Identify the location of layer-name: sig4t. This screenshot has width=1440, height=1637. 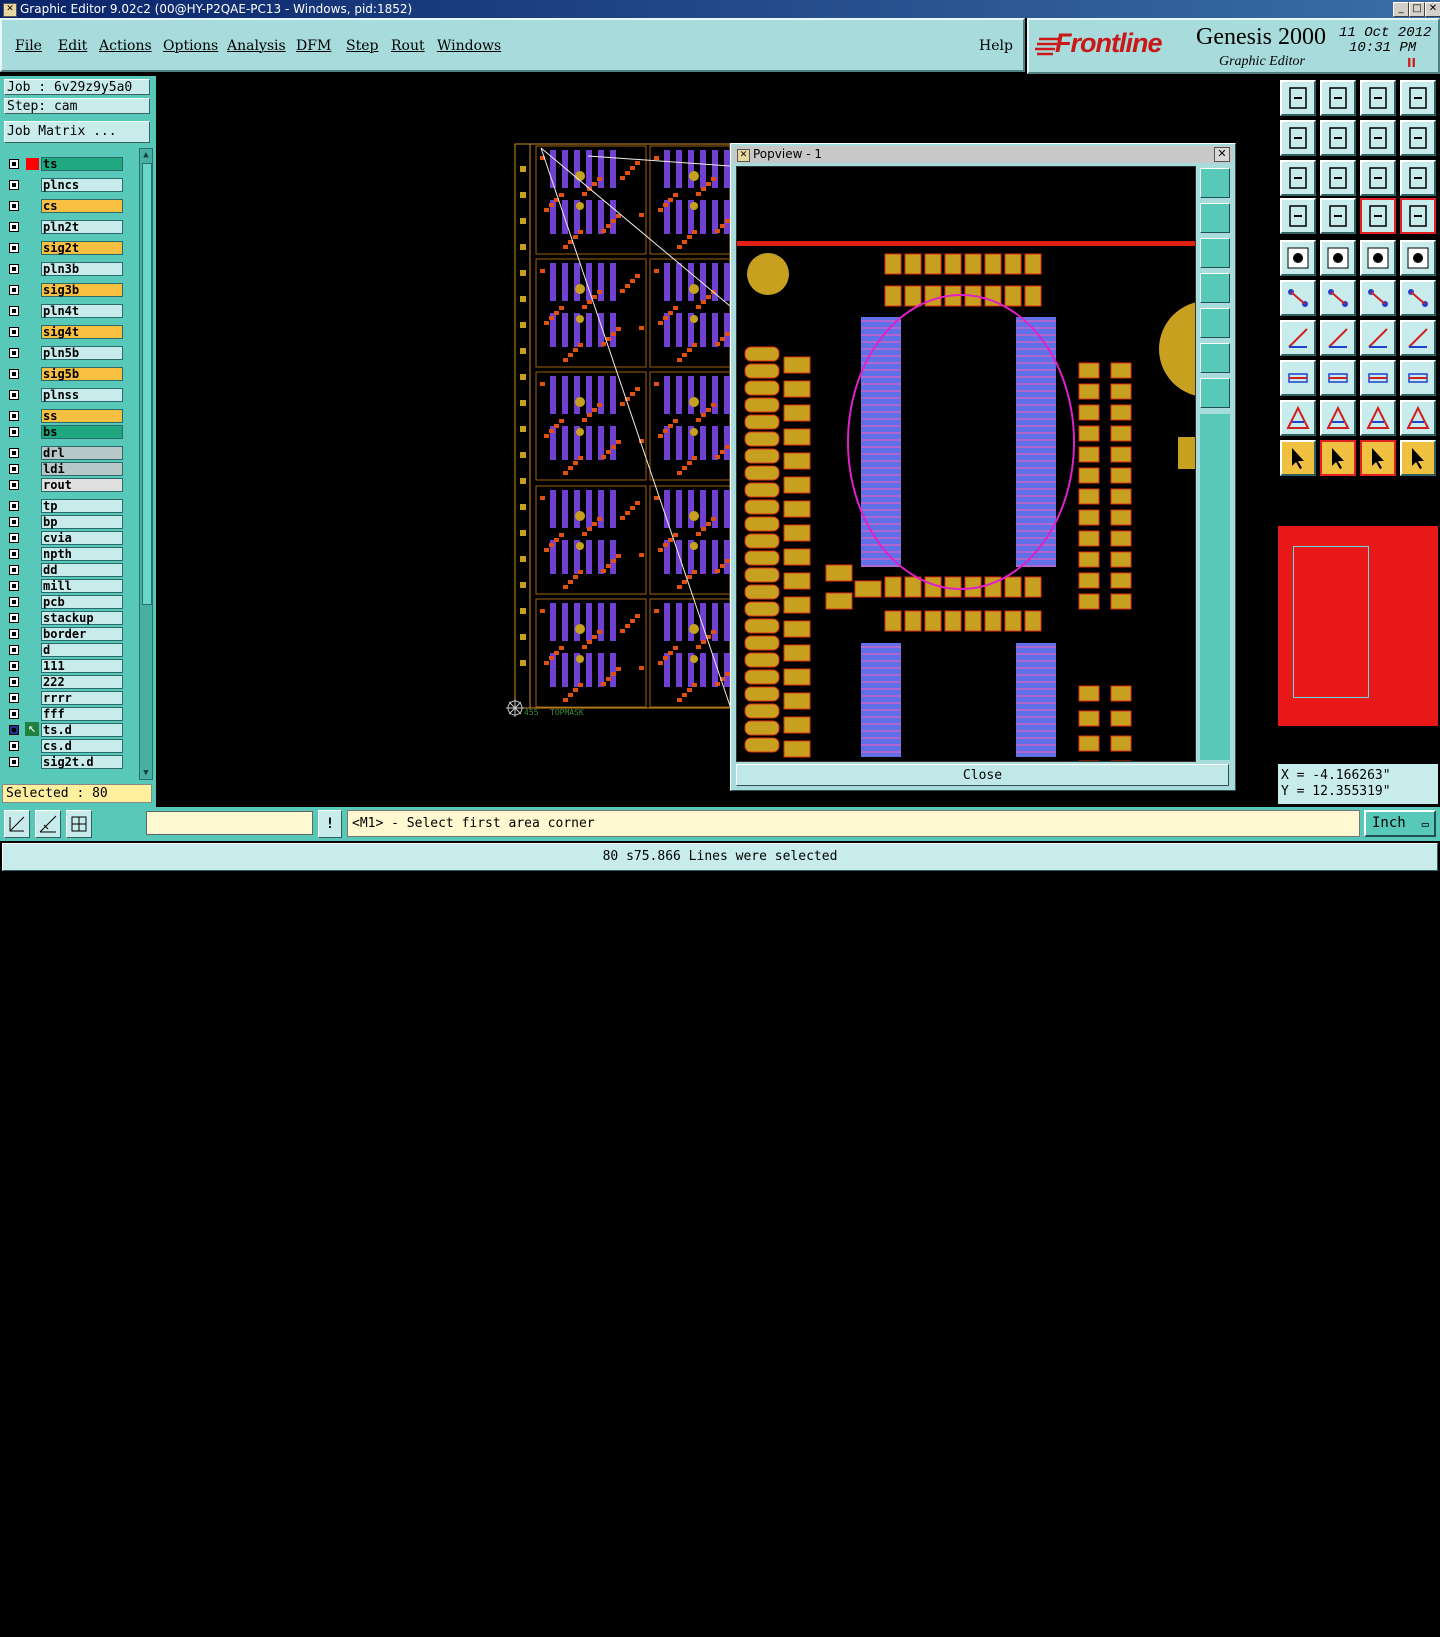
(82, 332).